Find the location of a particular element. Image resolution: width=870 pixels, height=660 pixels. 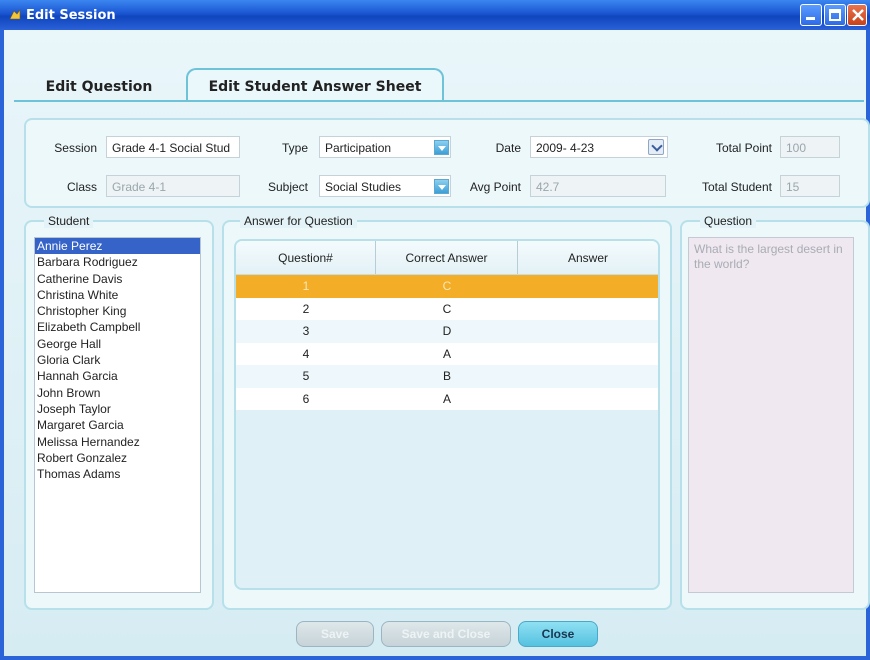

maximize-button is located at coordinates (835, 15).